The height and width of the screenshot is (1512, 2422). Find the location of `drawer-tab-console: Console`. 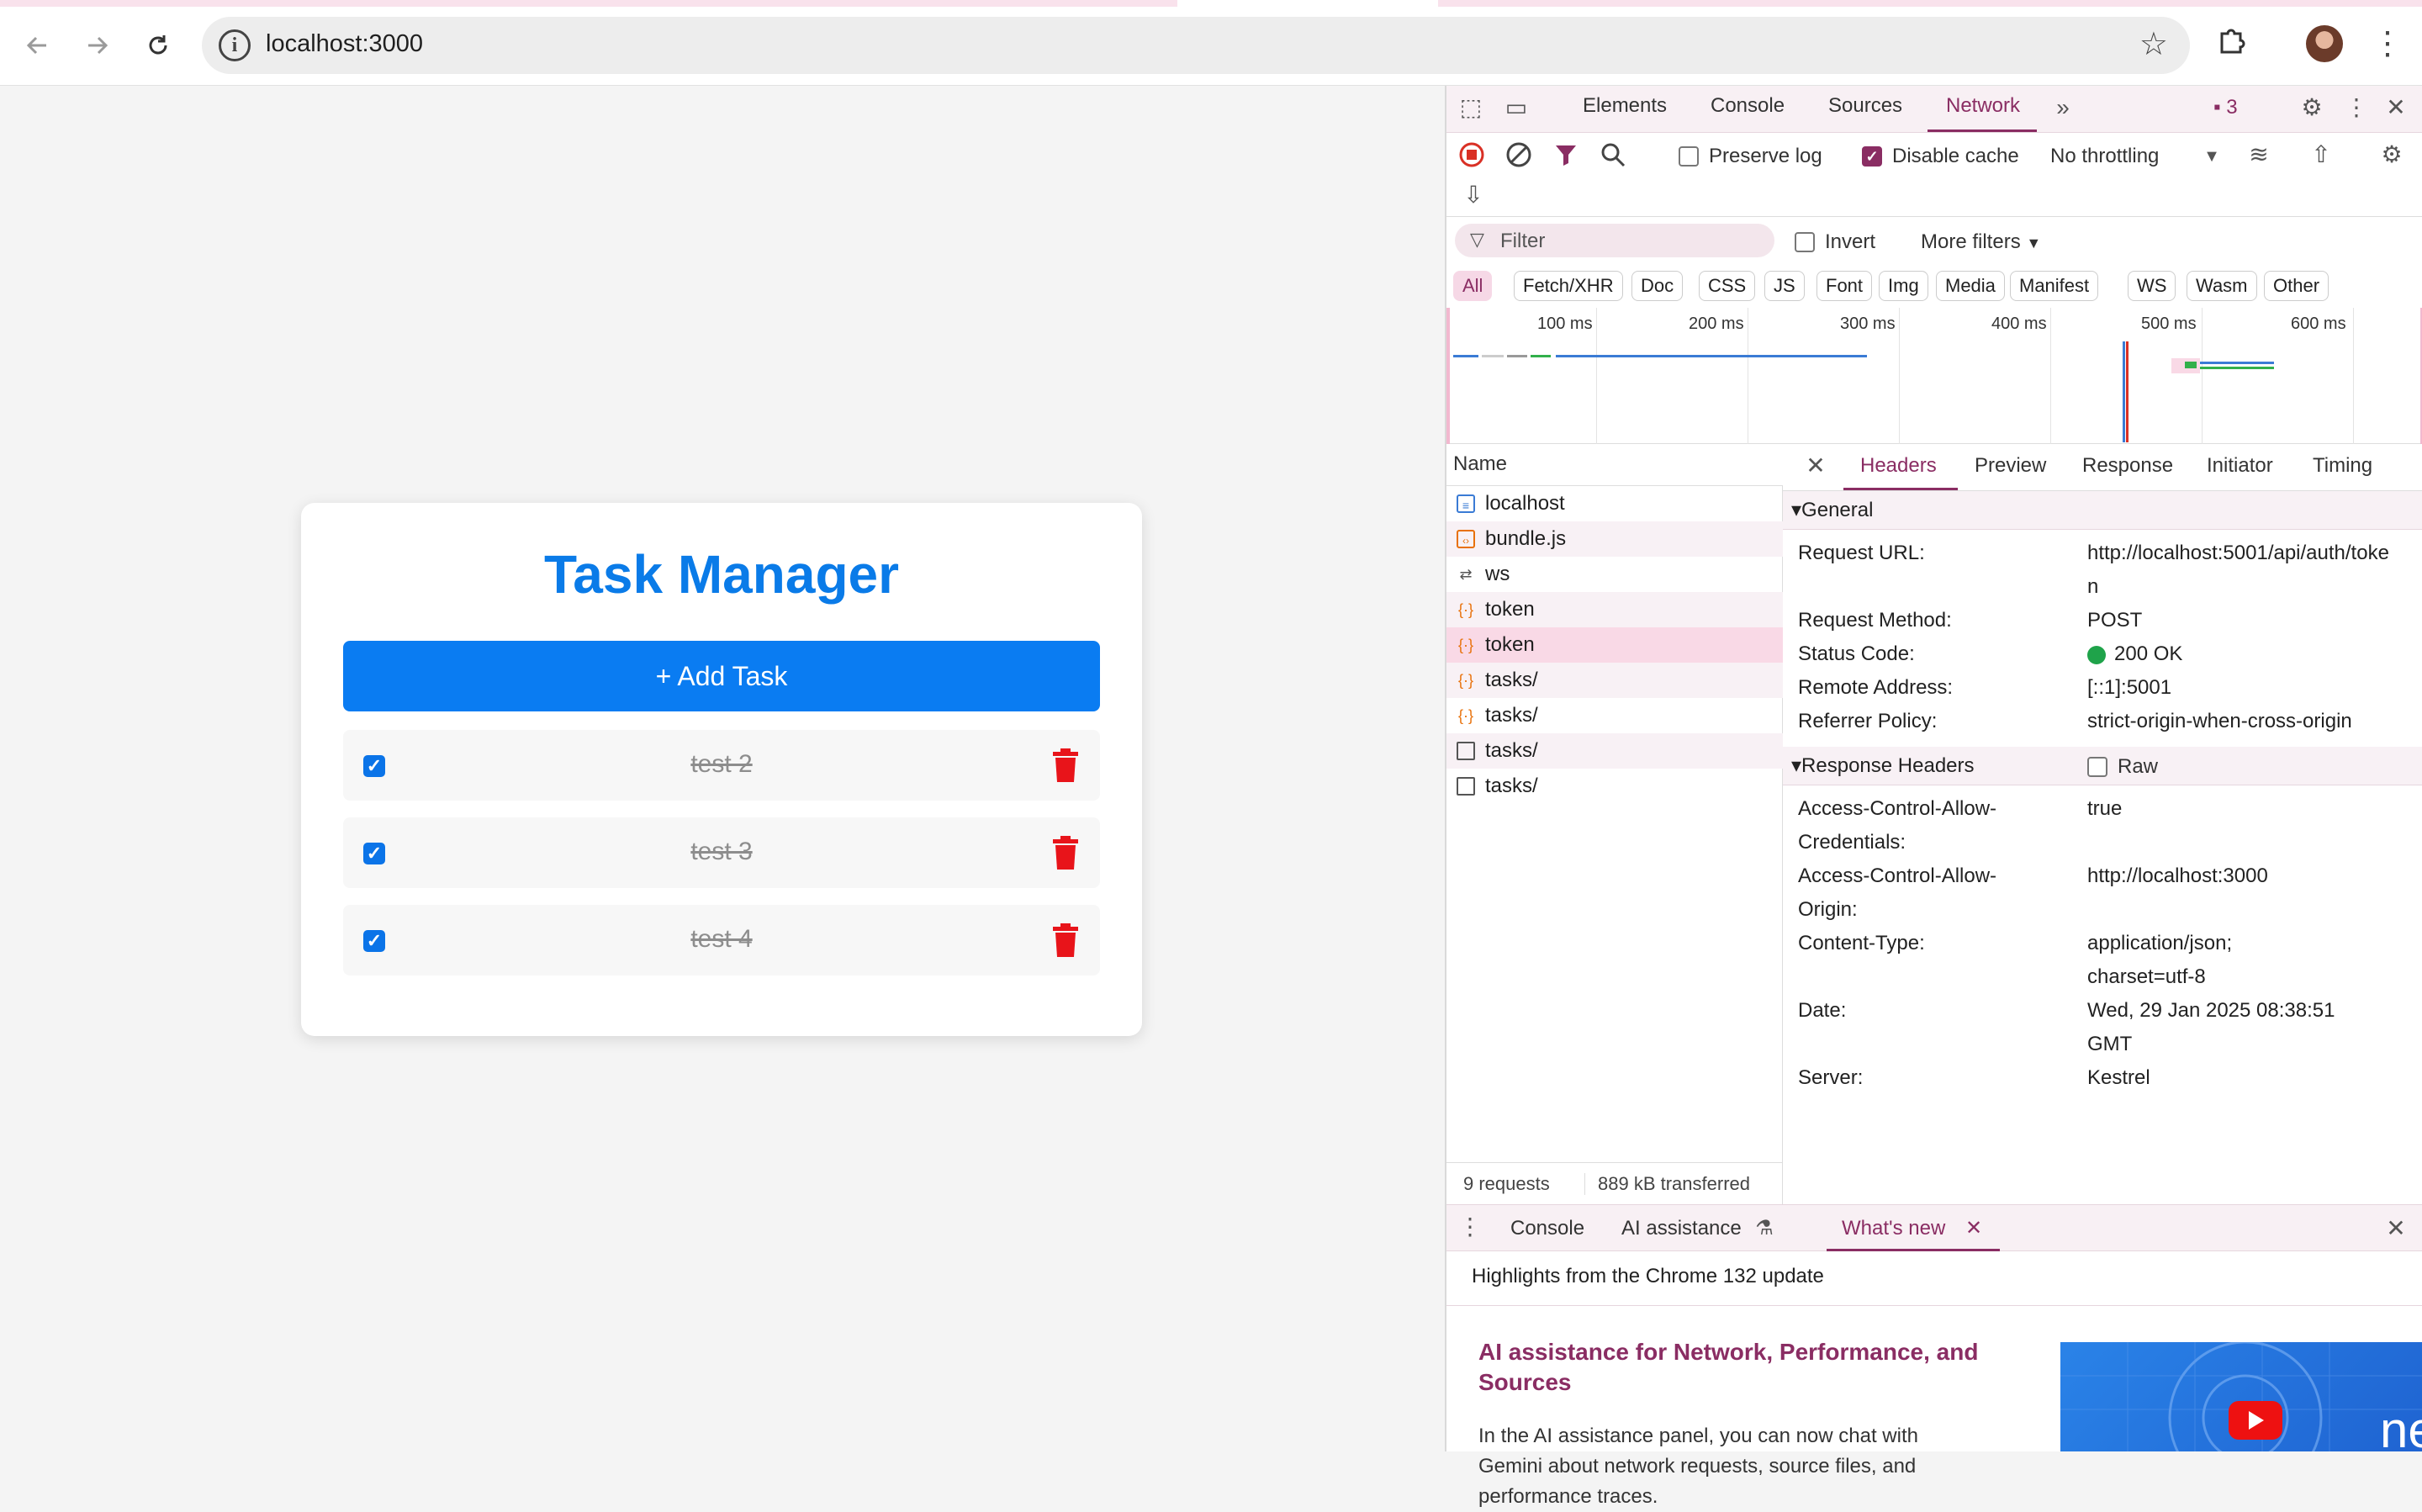

drawer-tab-console: Console is located at coordinates (1547, 1228).